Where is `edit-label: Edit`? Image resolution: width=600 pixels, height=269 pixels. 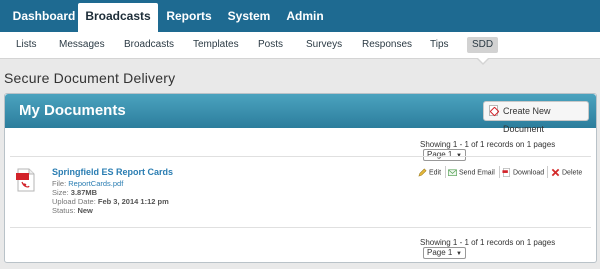
edit-label: Edit is located at coordinates (435, 173).